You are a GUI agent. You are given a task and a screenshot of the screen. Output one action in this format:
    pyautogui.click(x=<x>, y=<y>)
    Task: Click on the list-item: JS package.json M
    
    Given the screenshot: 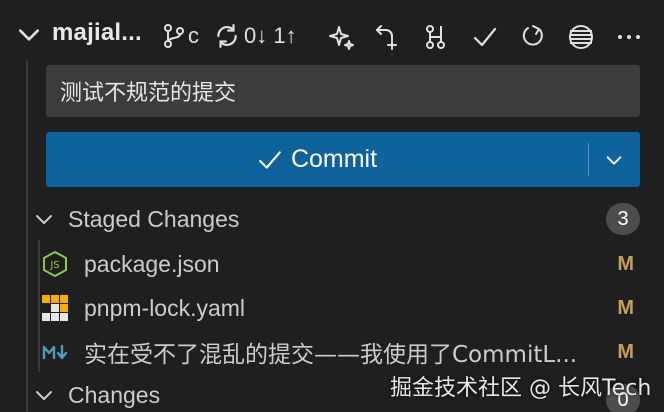 What is the action you would take?
    pyautogui.click(x=352, y=264)
    